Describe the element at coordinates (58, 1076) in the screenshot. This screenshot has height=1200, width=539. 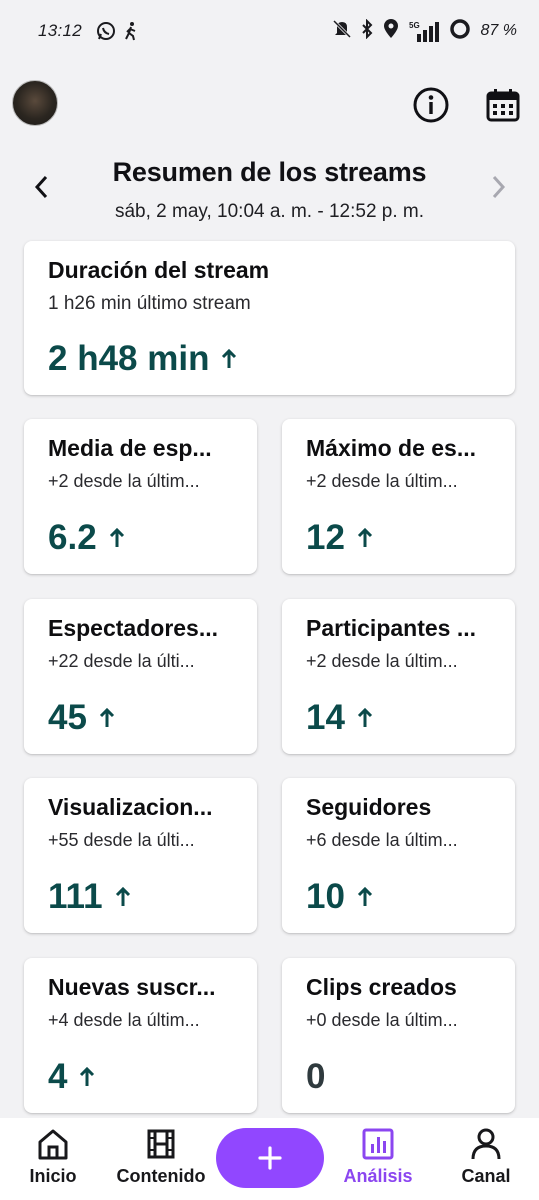
I see `stat-value: 4` at that location.